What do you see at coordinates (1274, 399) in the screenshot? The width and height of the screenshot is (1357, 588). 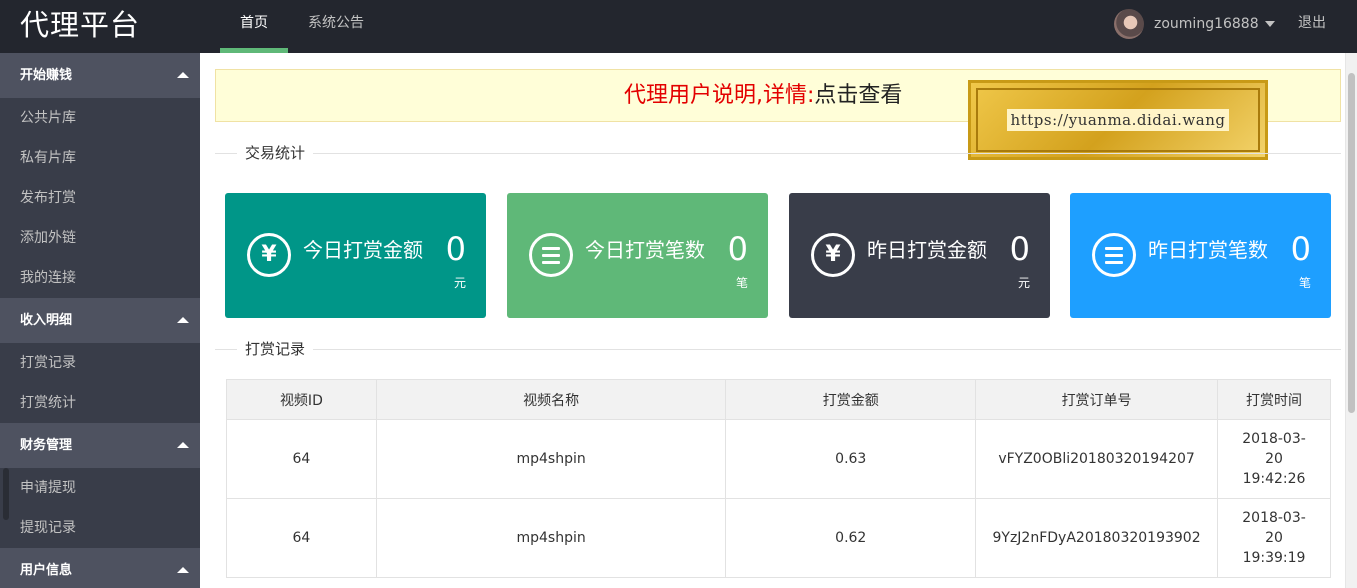 I see `column-header-time: 打赏时间` at bounding box center [1274, 399].